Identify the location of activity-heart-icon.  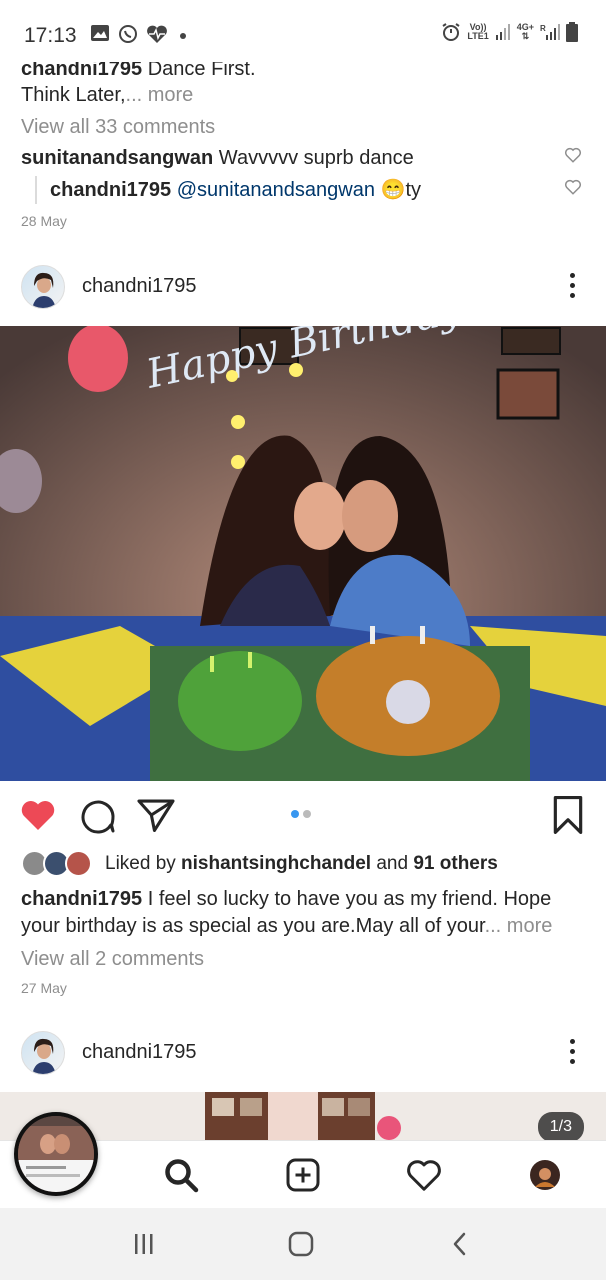
(424, 1175).